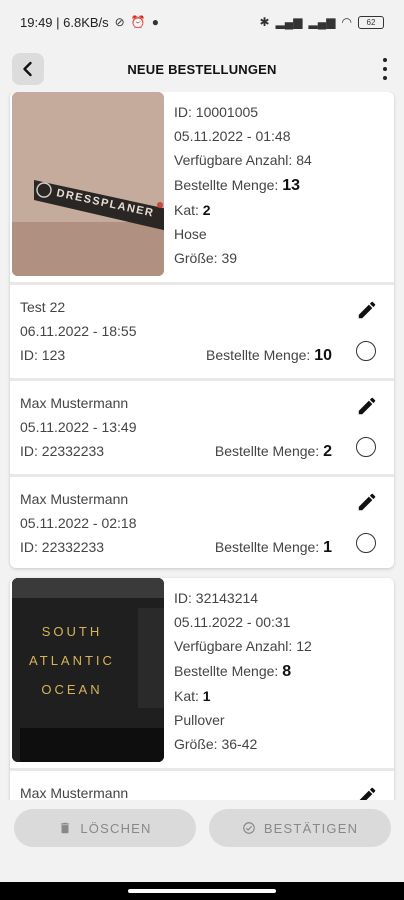 This screenshot has width=404, height=900. I want to click on image-text-line-2: ATLANTIC, so click(72, 660).